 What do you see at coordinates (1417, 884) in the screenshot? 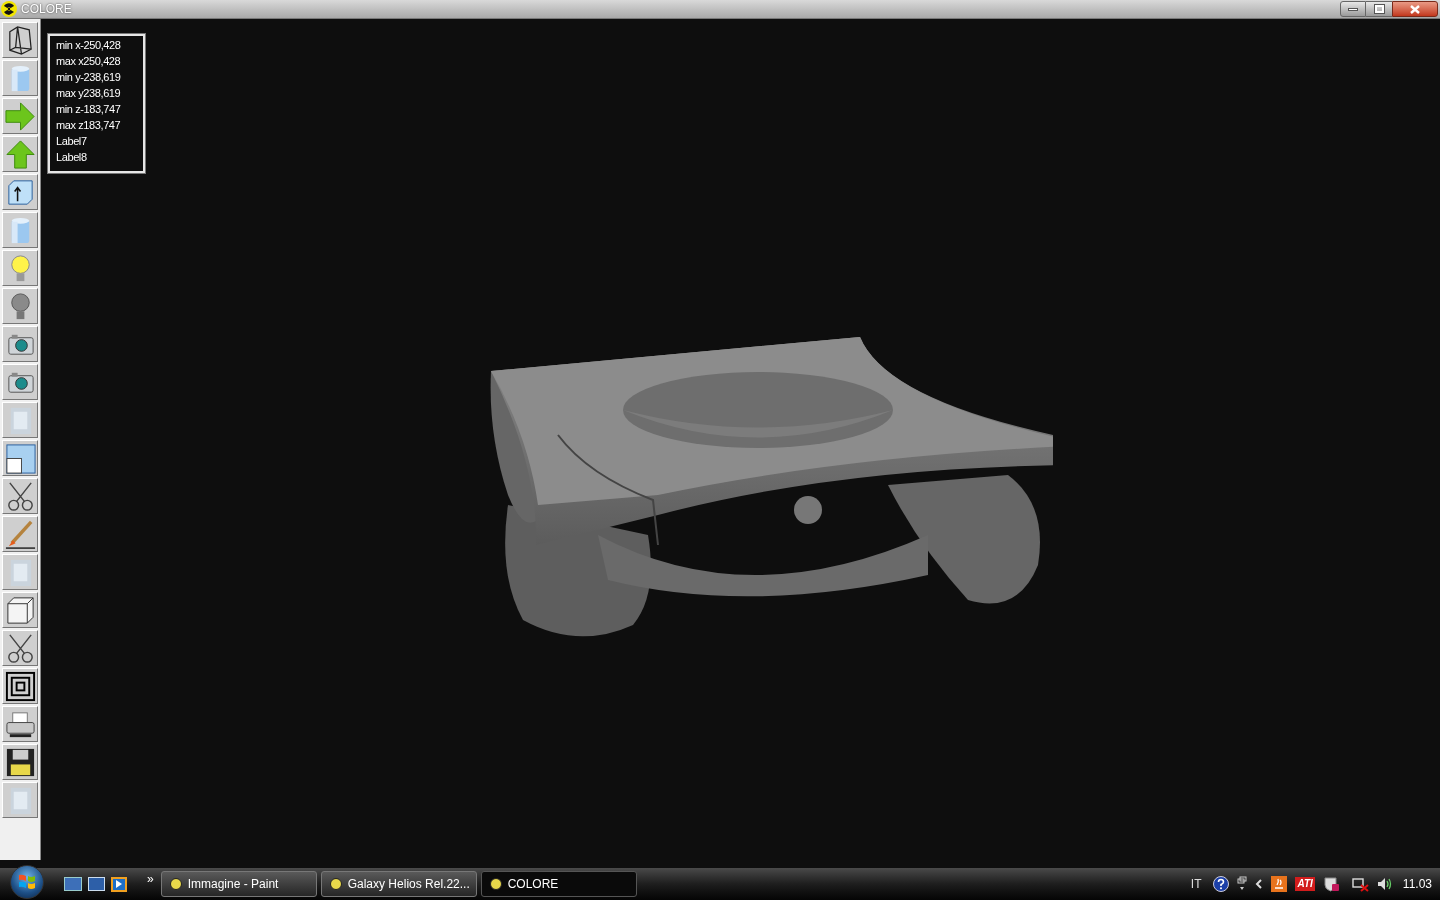
I see `clock: 11.03` at bounding box center [1417, 884].